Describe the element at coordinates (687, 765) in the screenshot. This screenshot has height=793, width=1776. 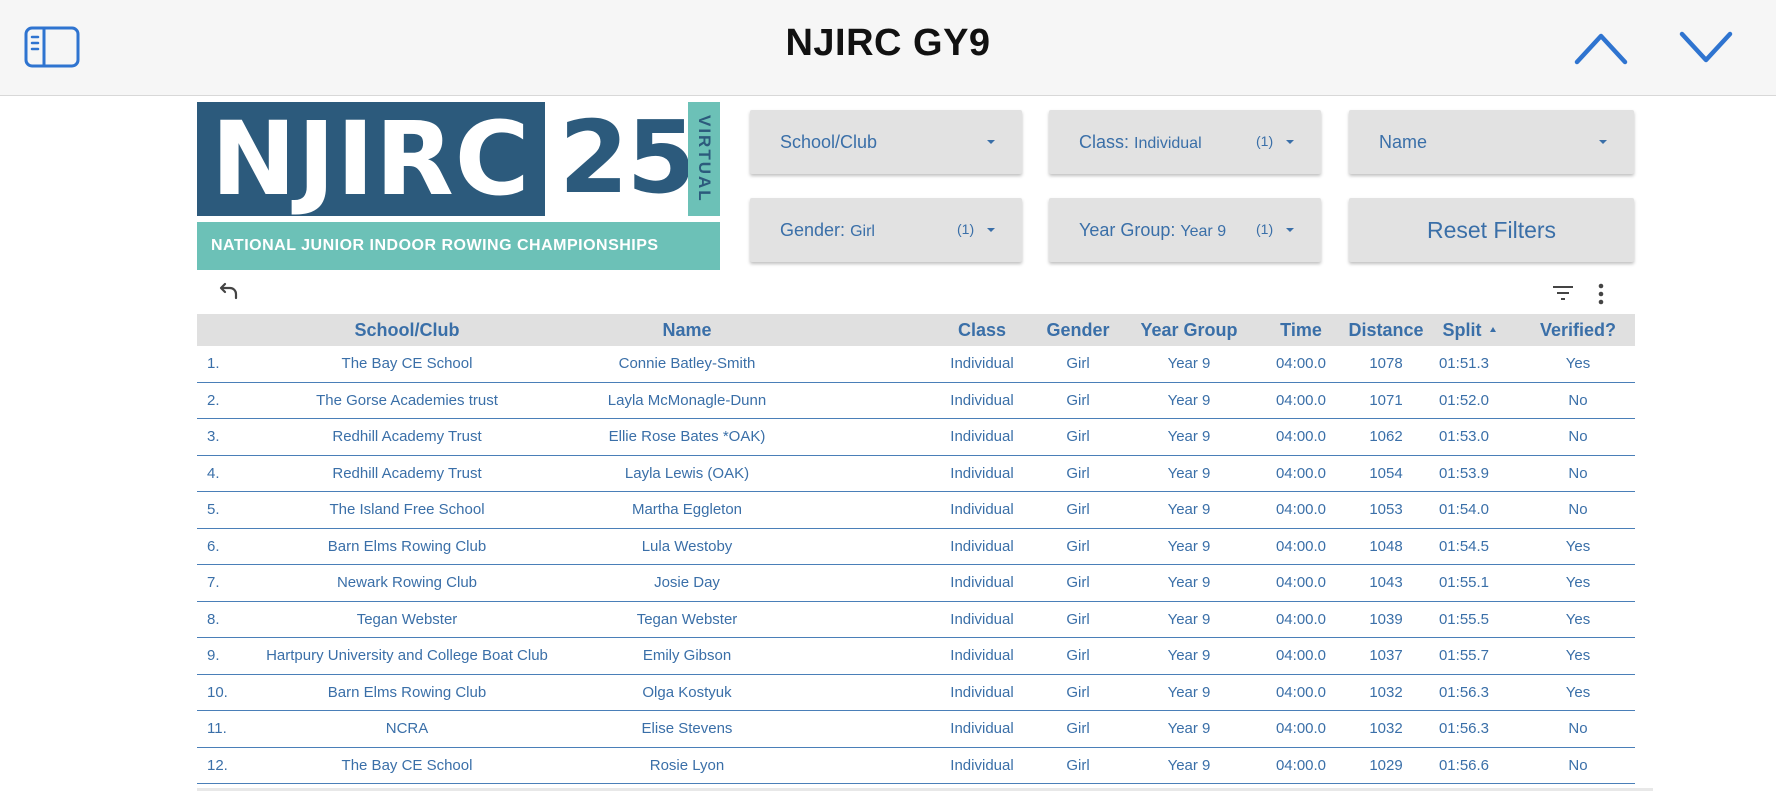
I see `cell-name: Rosie Lyon` at that location.